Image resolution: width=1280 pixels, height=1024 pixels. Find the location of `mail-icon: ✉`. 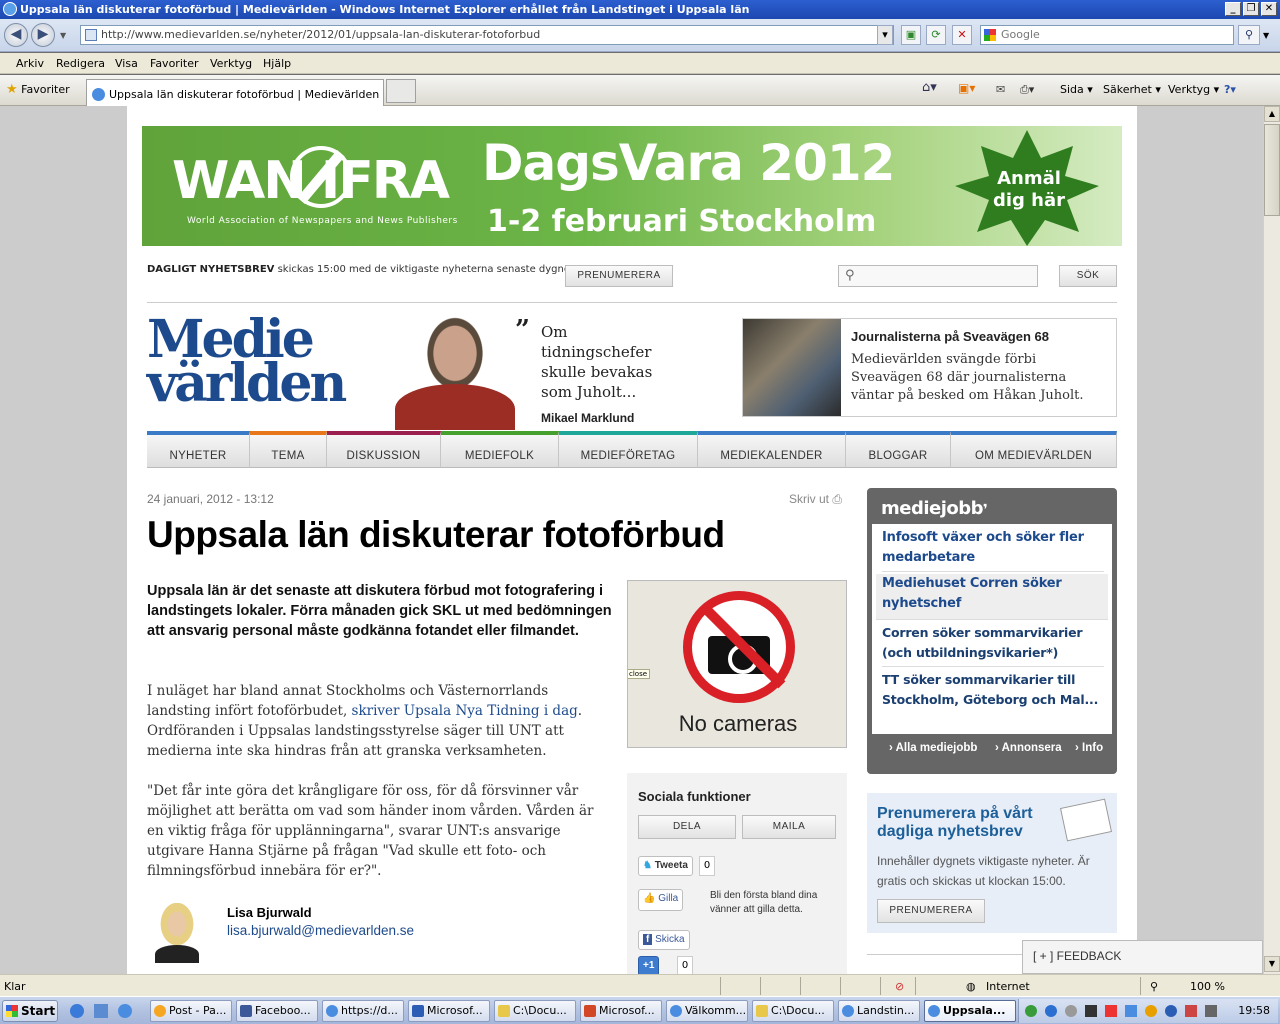

mail-icon: ✉ is located at coordinates (1000, 89).